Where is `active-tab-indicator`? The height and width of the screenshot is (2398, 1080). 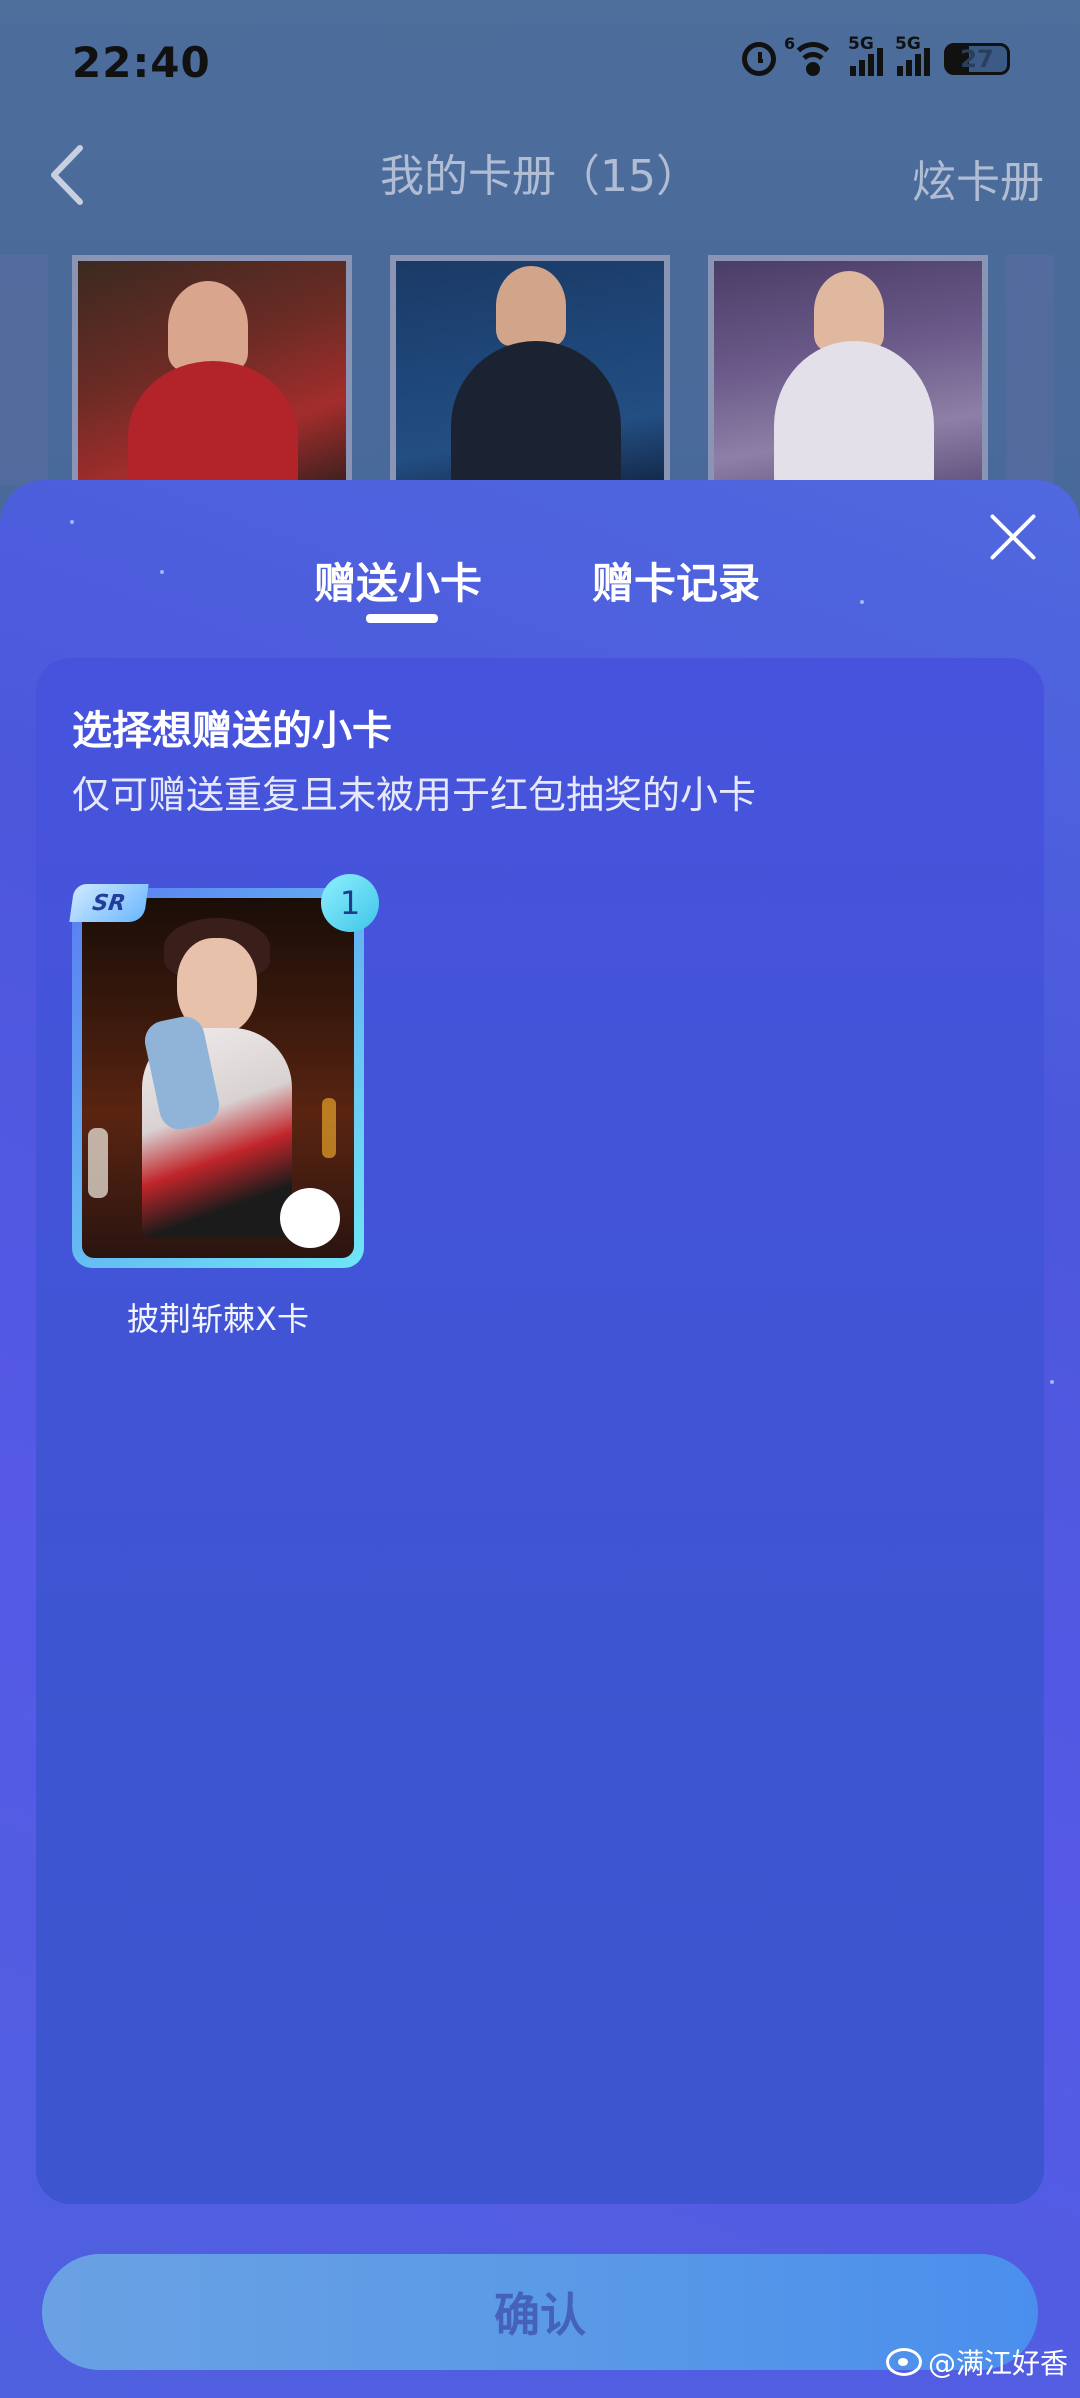 active-tab-indicator is located at coordinates (402, 618).